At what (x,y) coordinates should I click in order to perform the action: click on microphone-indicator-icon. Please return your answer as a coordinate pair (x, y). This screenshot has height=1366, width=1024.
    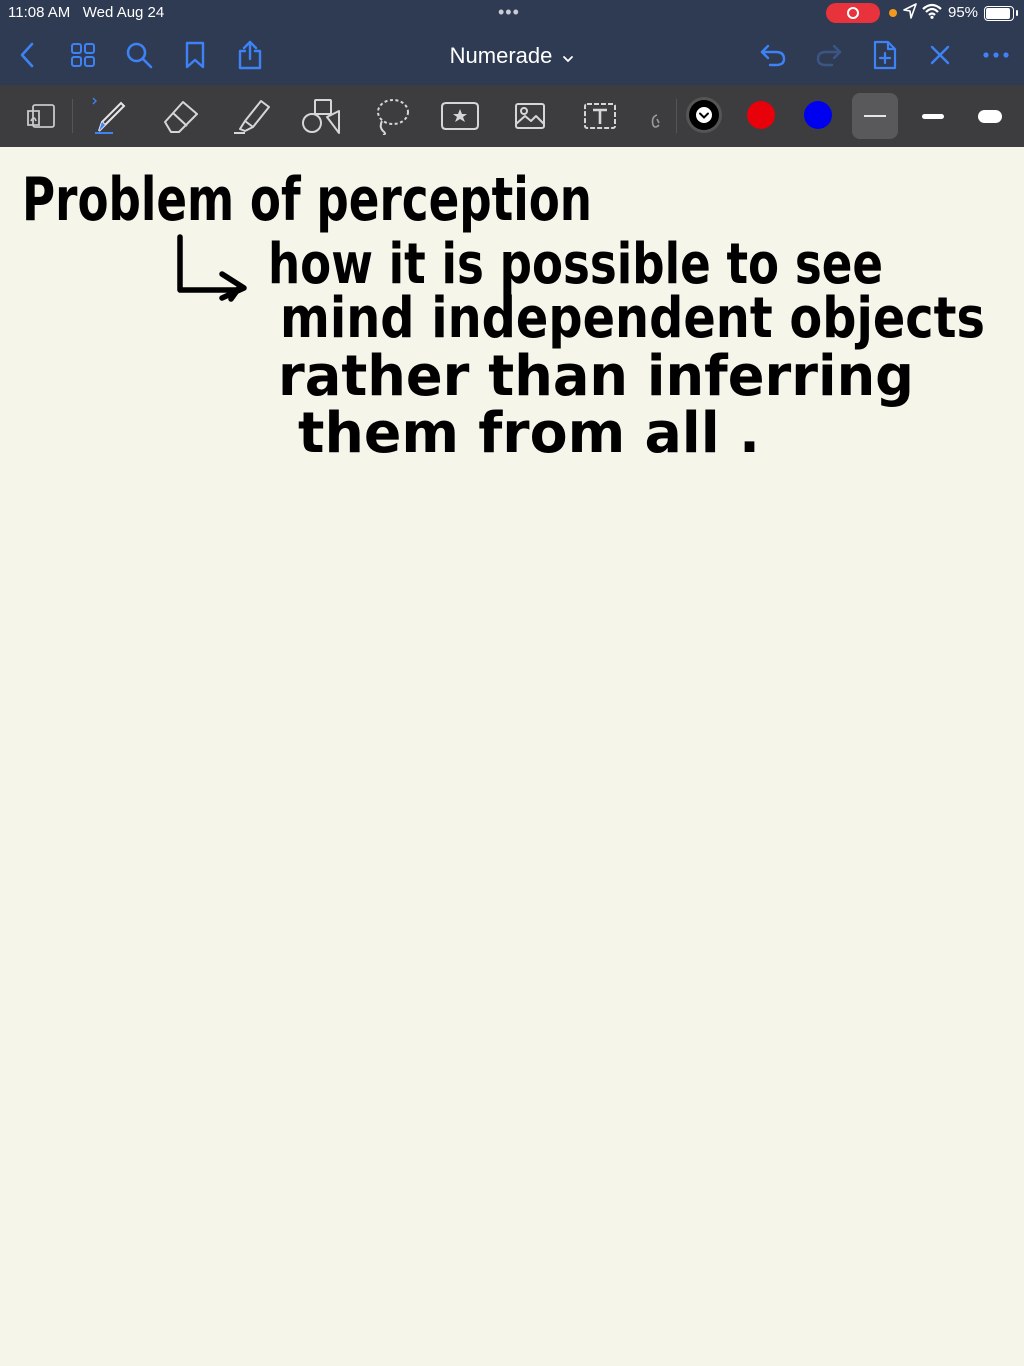
    Looking at the image, I should click on (893, 13).